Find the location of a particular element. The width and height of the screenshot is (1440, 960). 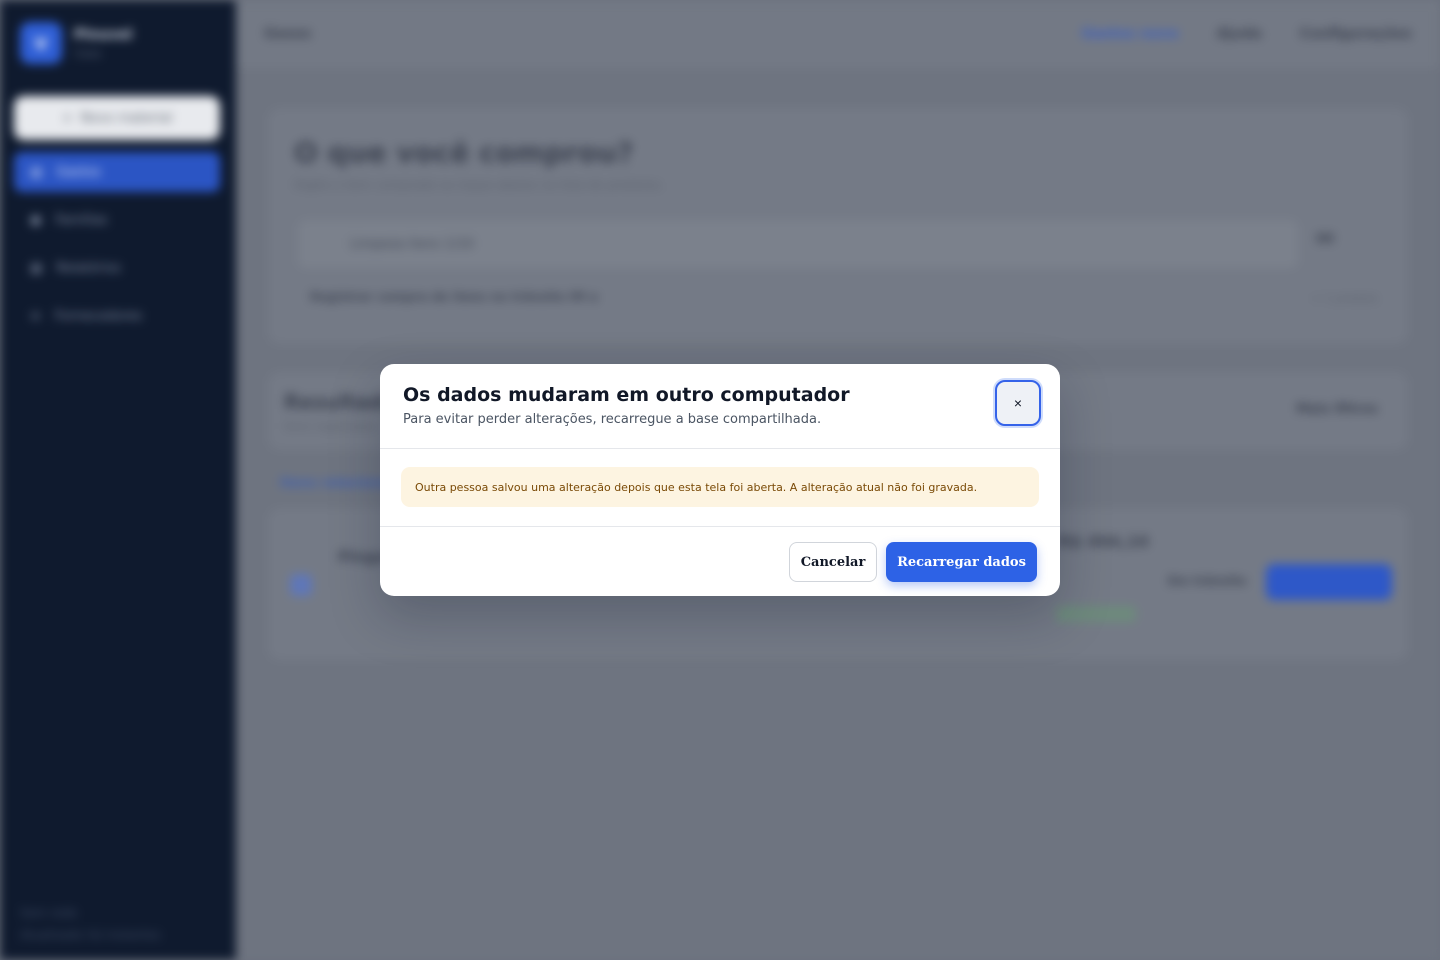

sidebar-item-familias: ● Famílias is located at coordinates (117, 220).